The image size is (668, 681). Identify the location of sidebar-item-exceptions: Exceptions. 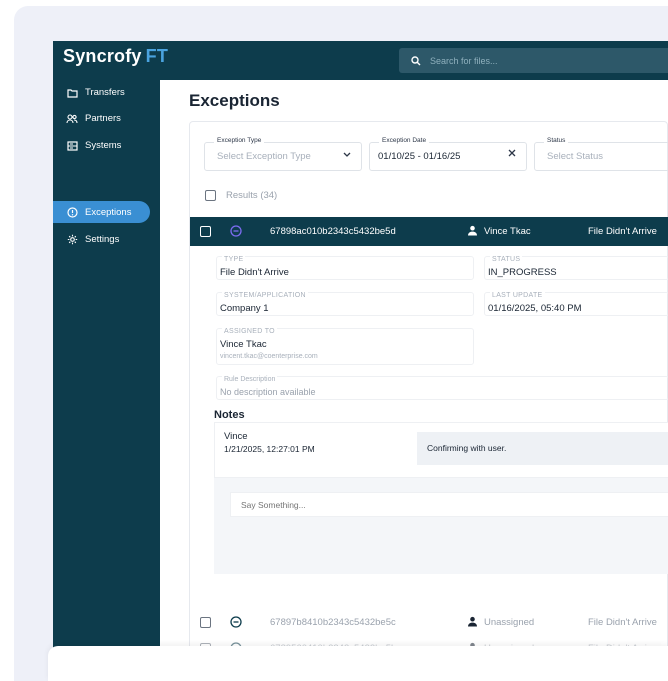
(101, 212).